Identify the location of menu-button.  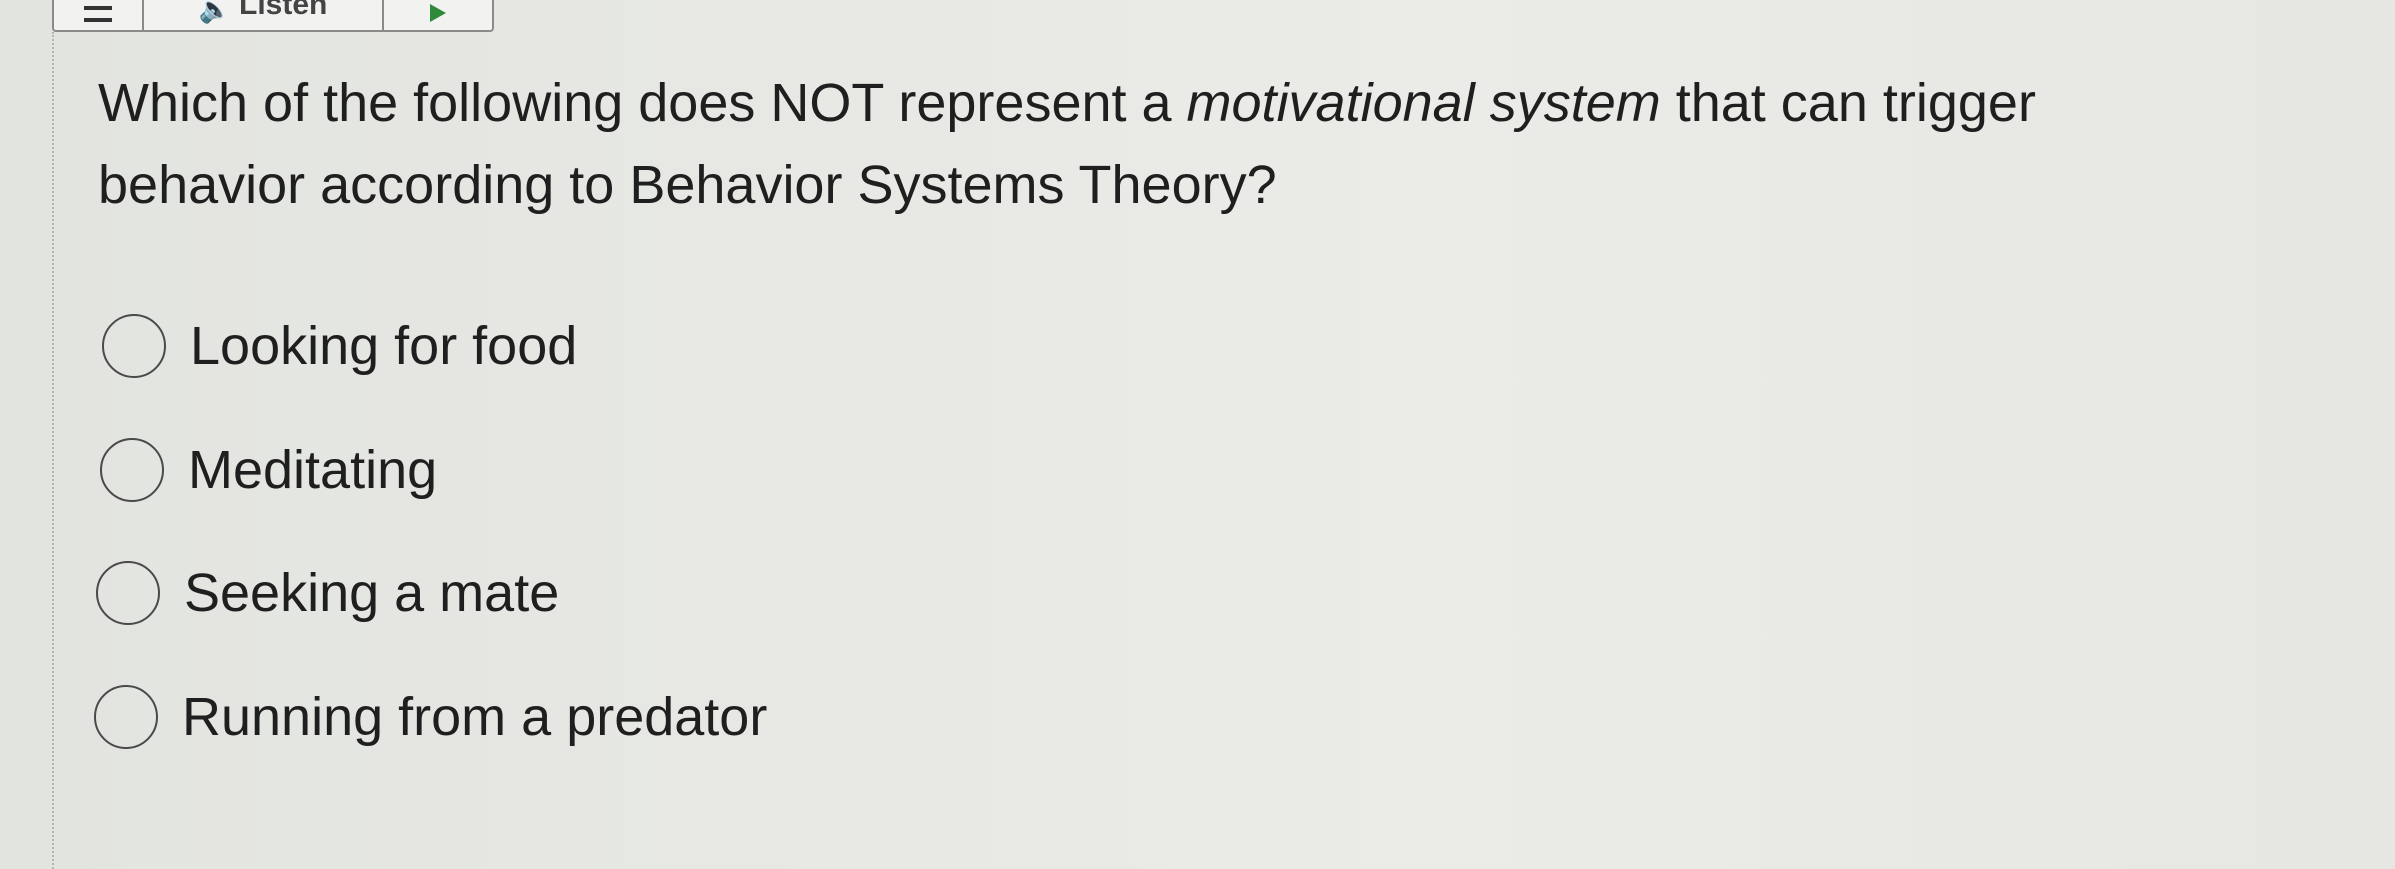
(99, 15).